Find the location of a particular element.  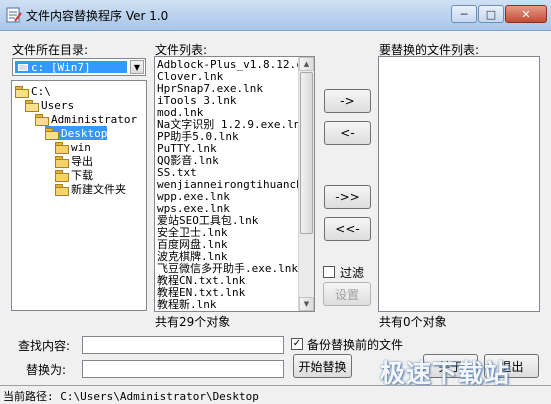

scroll-up-icon: ▲ is located at coordinates (306, 64).